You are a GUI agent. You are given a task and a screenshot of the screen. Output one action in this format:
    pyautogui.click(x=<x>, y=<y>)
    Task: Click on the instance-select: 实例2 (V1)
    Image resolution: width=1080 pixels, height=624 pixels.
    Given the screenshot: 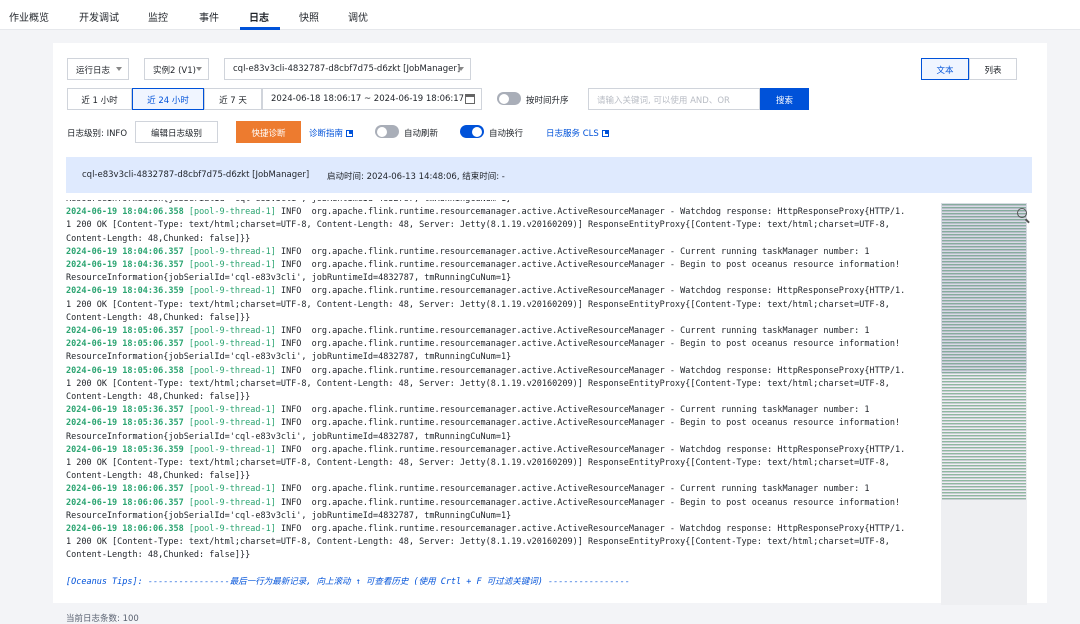 What is the action you would take?
    pyautogui.click(x=176, y=69)
    